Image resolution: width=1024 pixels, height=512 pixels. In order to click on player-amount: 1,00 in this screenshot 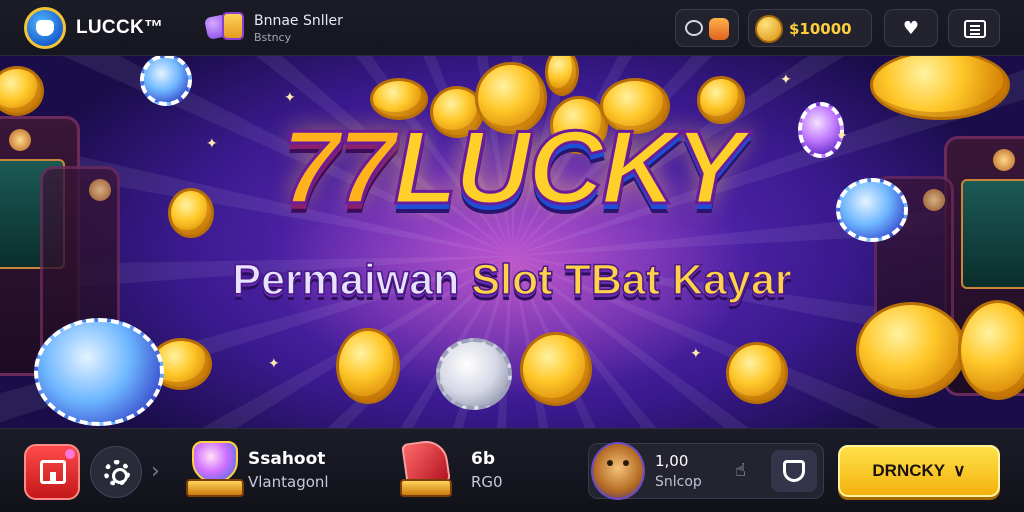, I will do `click(672, 461)`.